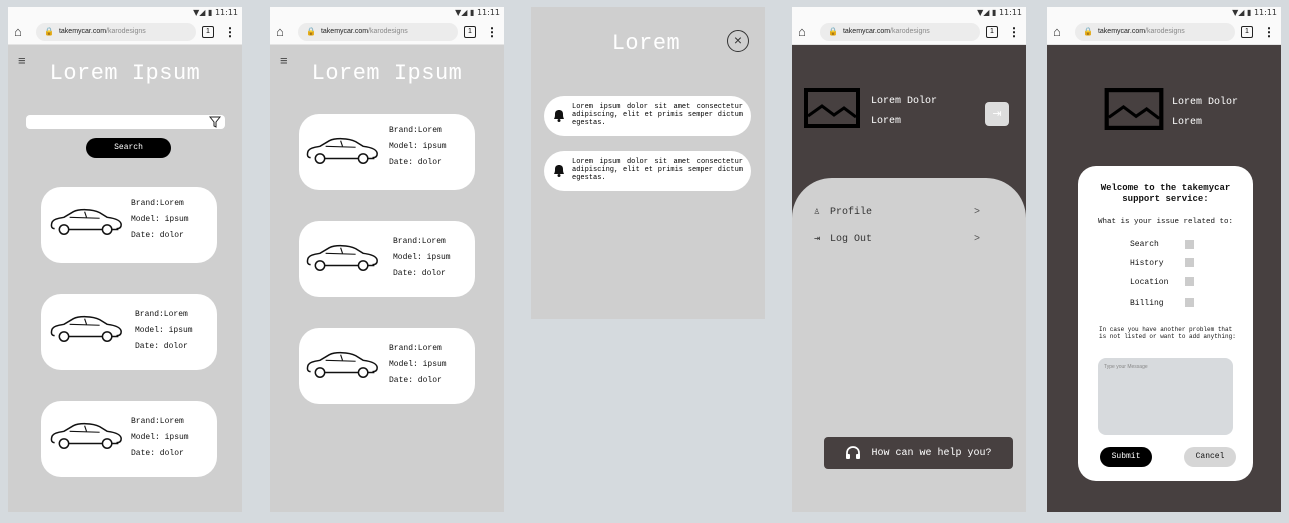 The height and width of the screenshot is (523, 1289). I want to click on menu-item-profile: ♙ Profile >, so click(909, 212).